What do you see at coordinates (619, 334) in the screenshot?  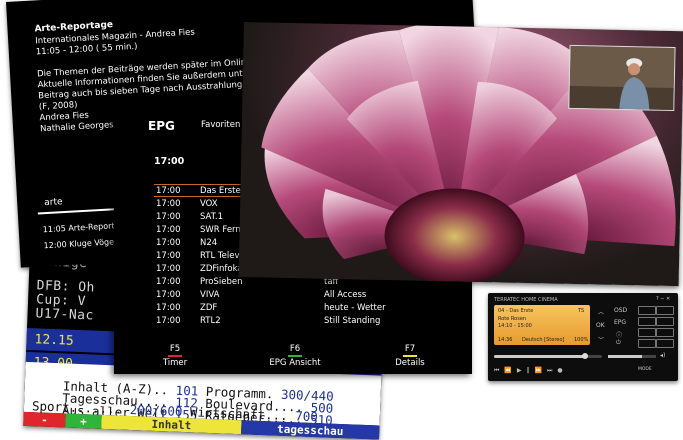 I see `info-icon: ⓘ` at bounding box center [619, 334].